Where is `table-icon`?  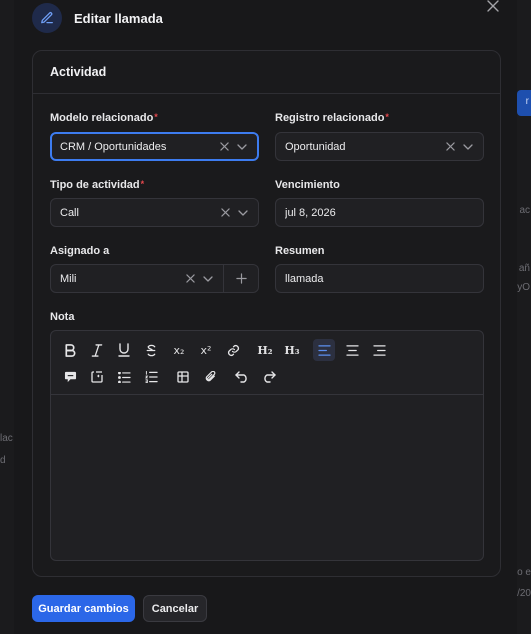 table-icon is located at coordinates (183, 377).